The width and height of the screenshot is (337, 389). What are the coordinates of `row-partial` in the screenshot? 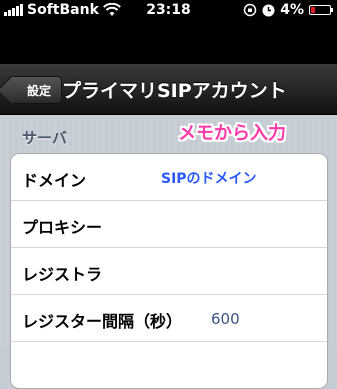 It's located at (169, 365).